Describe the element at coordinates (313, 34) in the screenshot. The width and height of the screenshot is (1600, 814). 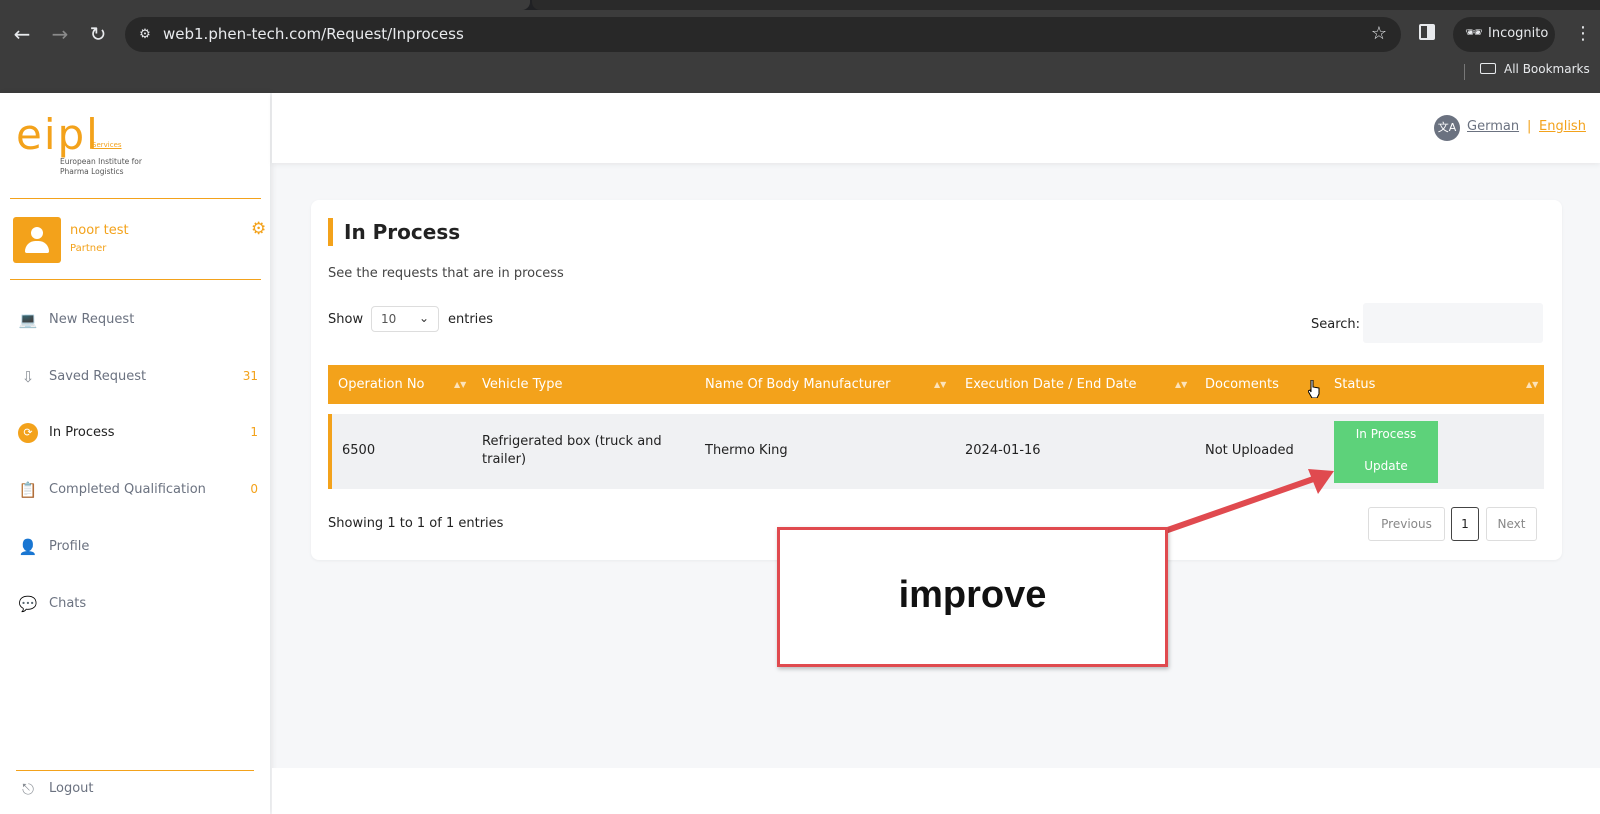
I see `url-text: web1.phen-tech.com/Request/Inprocess` at that location.